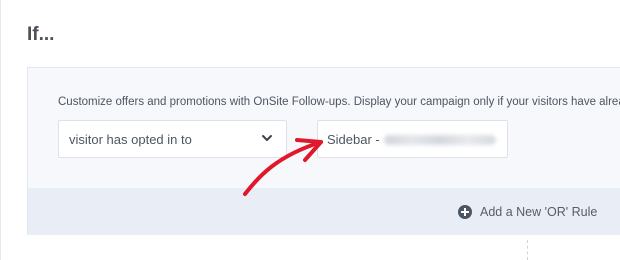  I want to click on add-or-rule-button: Add a New 'OR' Rule, so click(527, 212).